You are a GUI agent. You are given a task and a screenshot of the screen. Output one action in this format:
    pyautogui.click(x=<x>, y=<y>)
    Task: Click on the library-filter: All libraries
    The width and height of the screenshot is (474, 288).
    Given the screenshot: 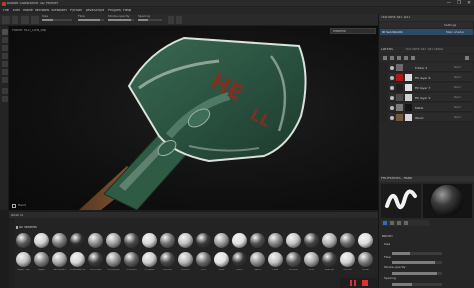 What is the action you would take?
    pyautogui.click(x=36, y=227)
    